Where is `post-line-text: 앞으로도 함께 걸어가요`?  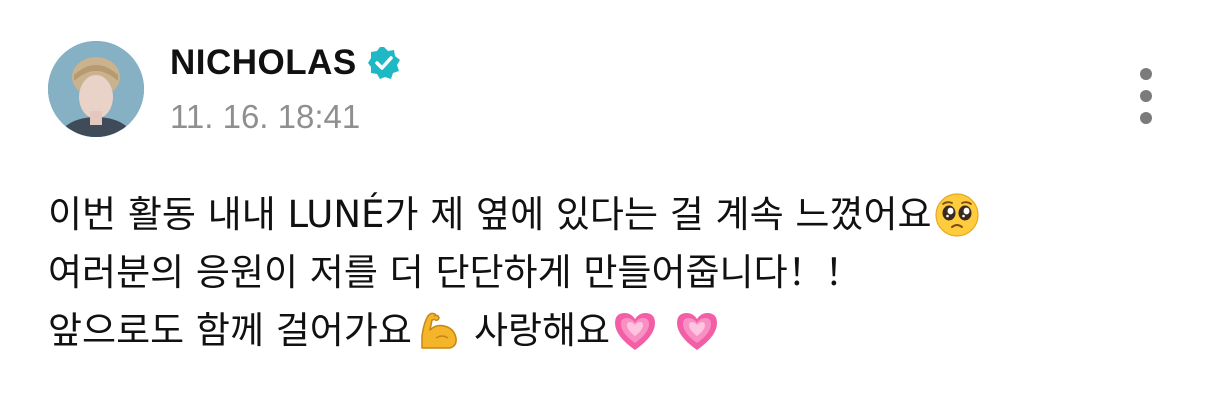 post-line-text: 앞으로도 함께 걸어가요 is located at coordinates (230, 330).